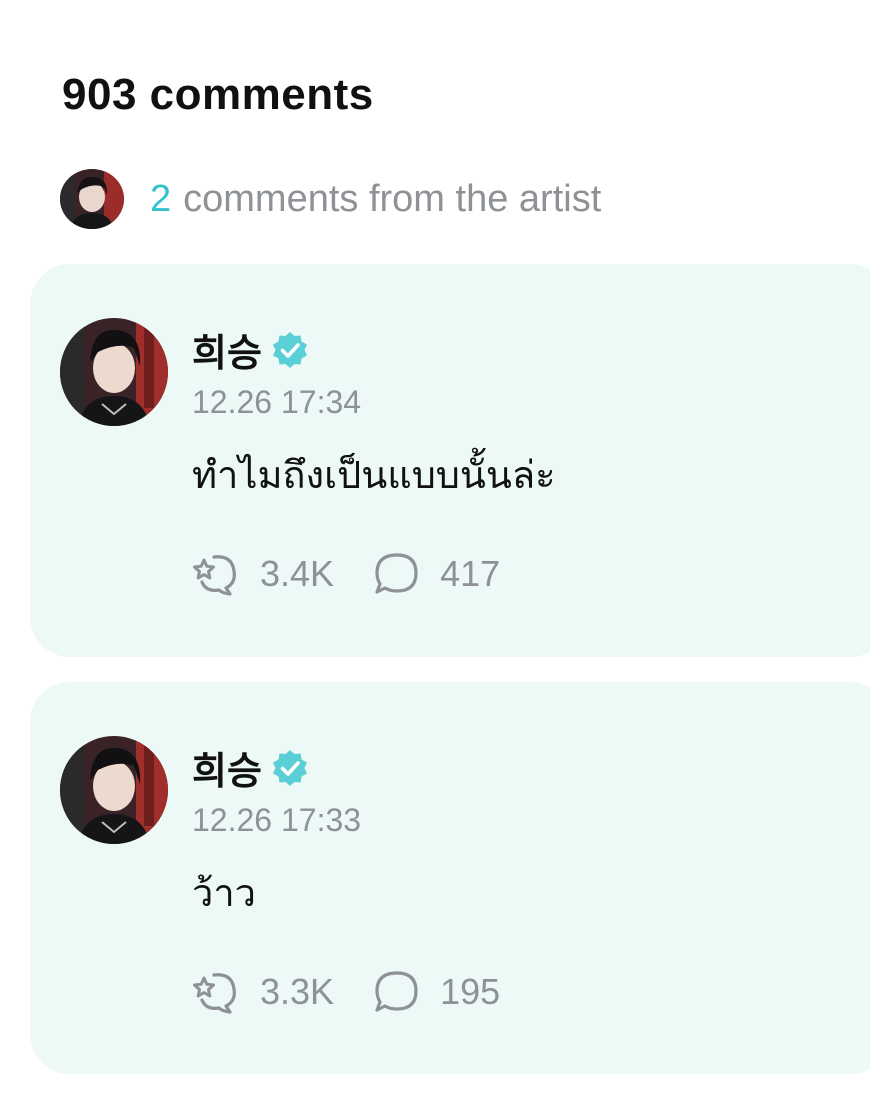  Describe the element at coordinates (218, 94) in the screenshot. I see `comments-title: 903 comments` at that location.